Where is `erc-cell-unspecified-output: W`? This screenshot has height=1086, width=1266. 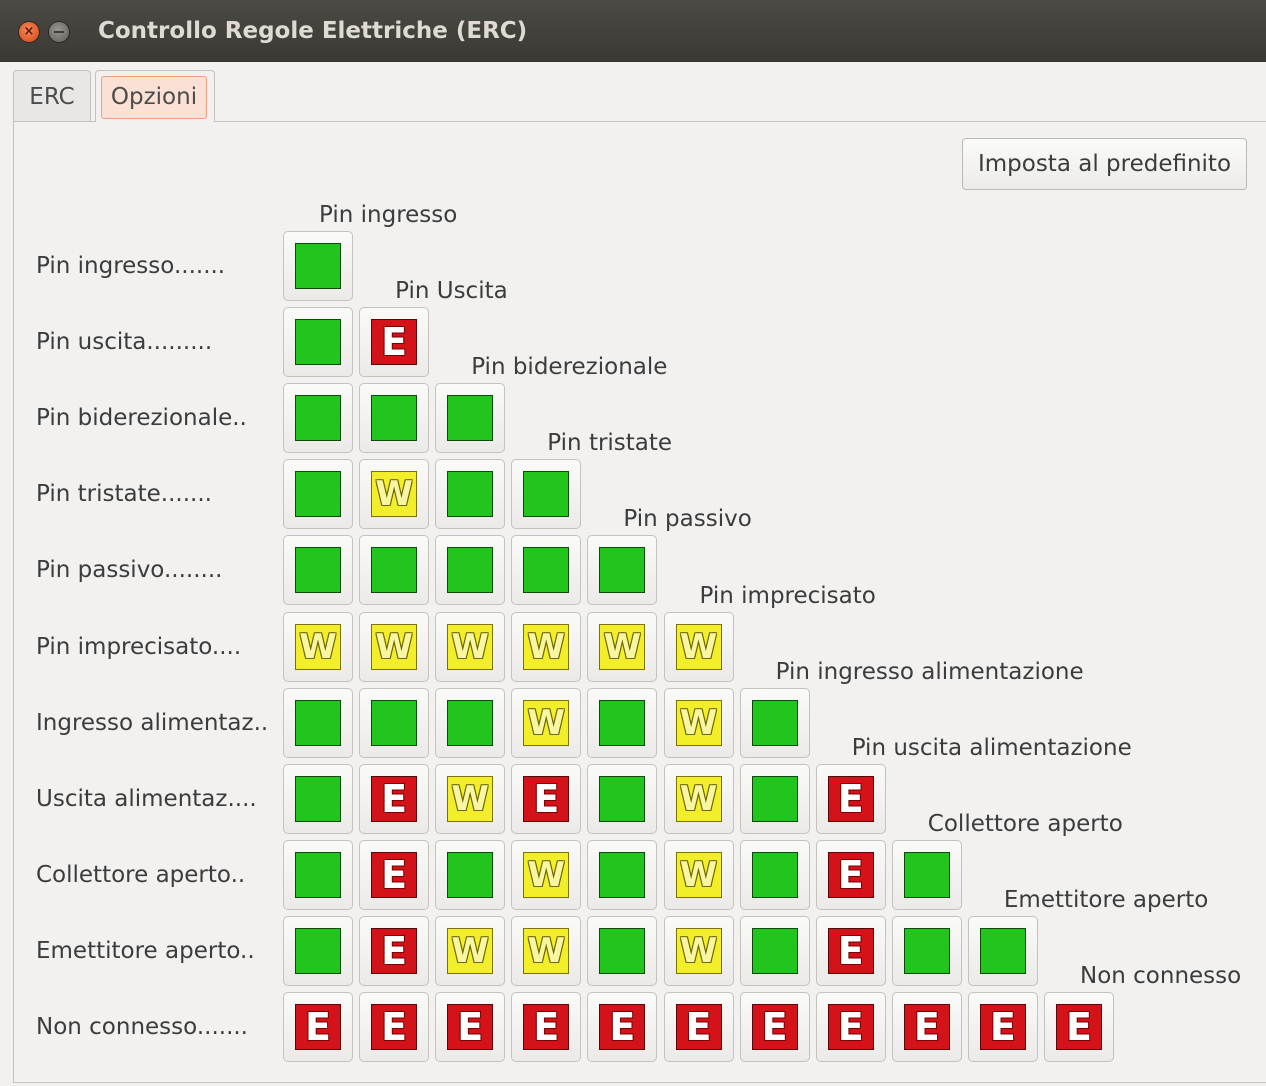
erc-cell-unspecified-output: W is located at coordinates (394, 646).